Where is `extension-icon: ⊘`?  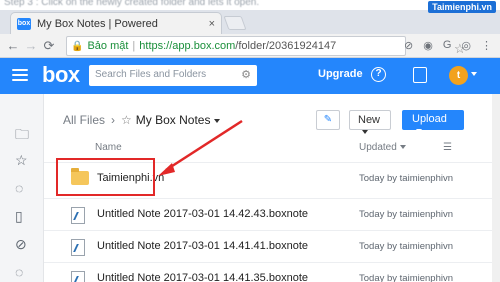
extension-icon: ⊘ is located at coordinates (408, 45).